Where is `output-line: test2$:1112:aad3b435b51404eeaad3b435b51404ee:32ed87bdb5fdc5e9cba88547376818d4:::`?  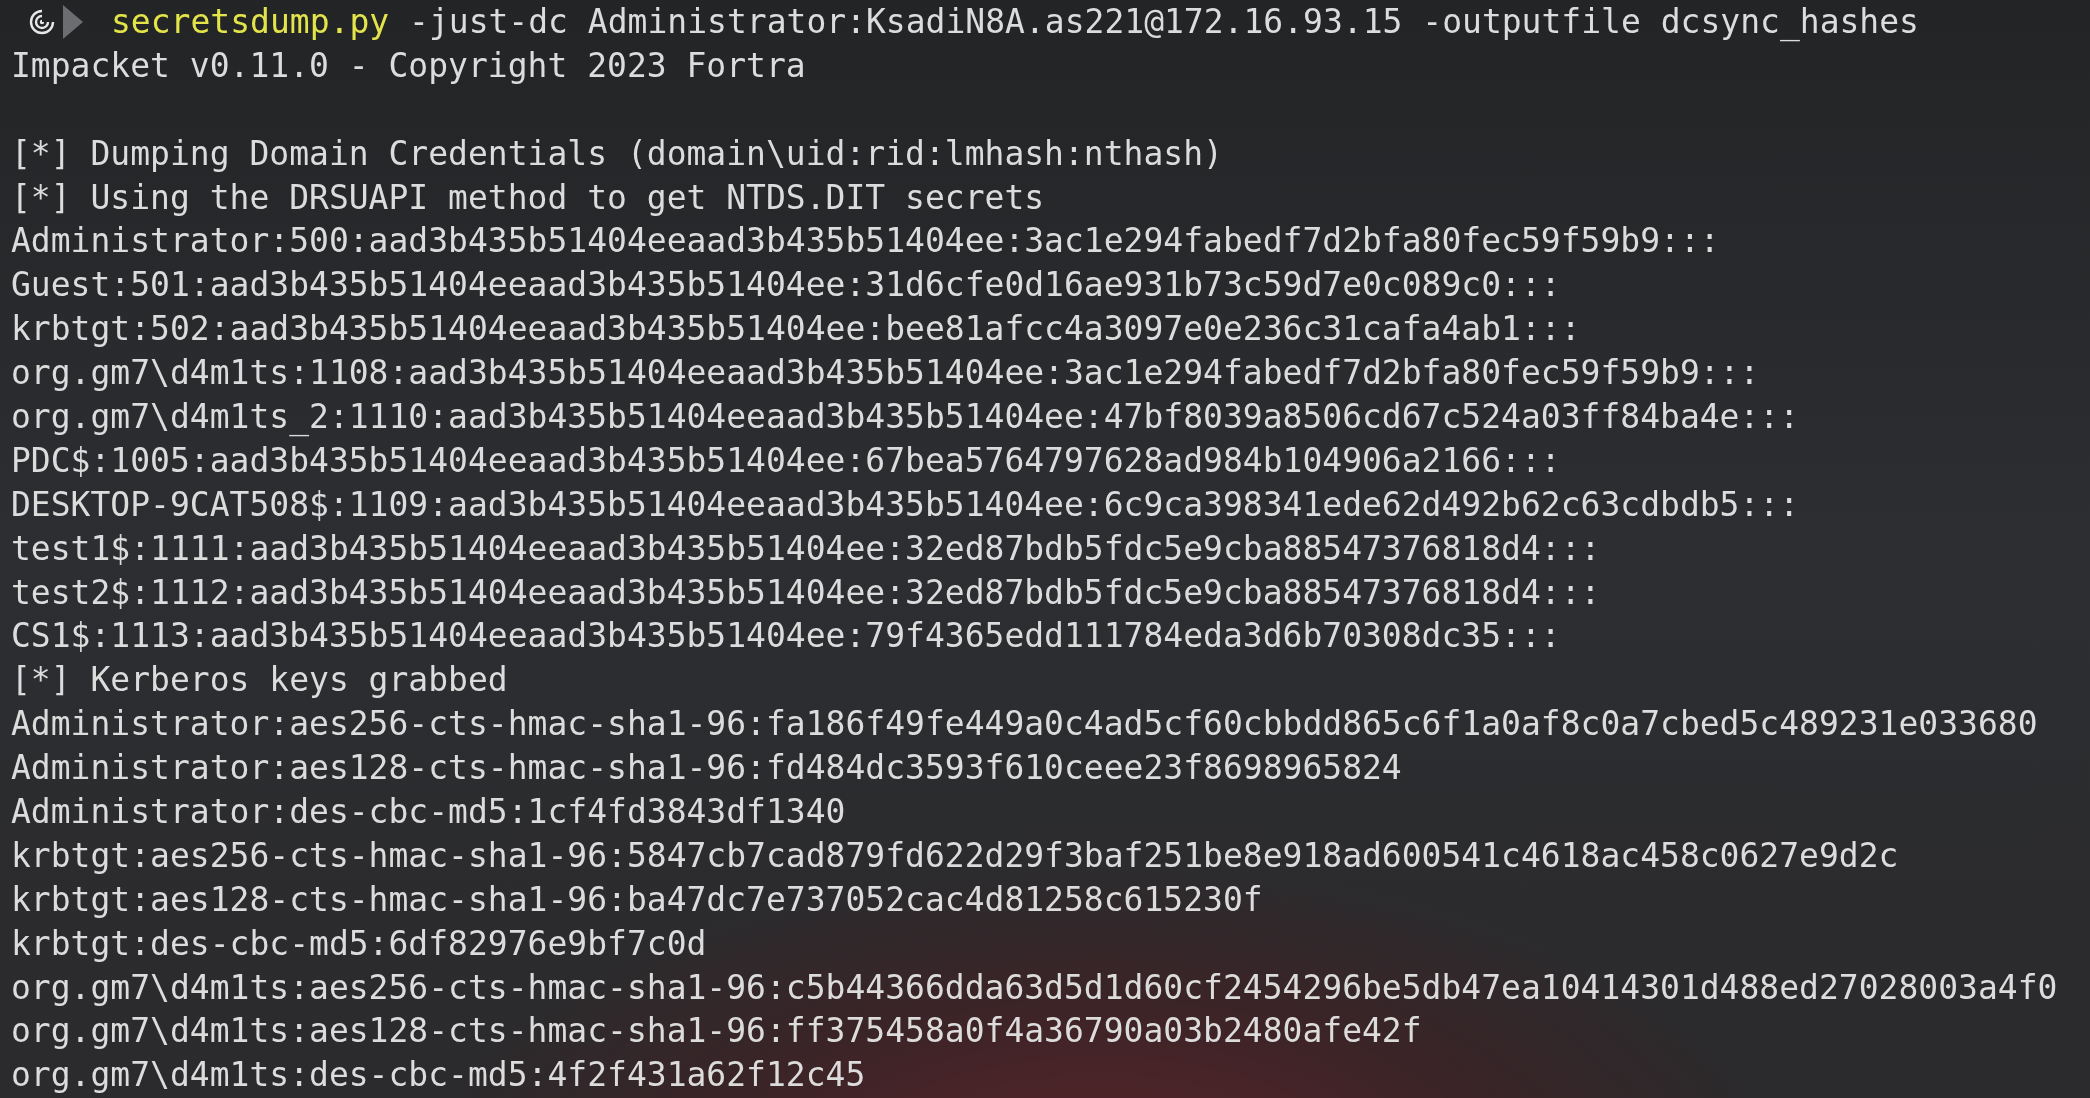 output-line: test2$:1112:aad3b435b51404eeaad3b435b51404ee:32ed87bdb5fdc5e9cba88547376818d4::: is located at coordinates (806, 592).